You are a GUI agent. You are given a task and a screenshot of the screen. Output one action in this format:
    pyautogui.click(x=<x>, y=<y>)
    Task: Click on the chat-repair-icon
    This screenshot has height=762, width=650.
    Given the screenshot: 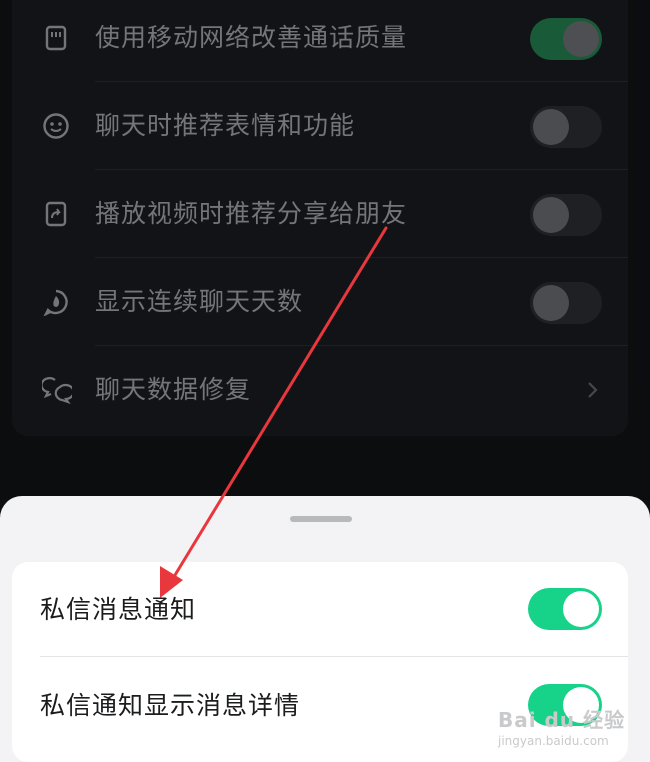 What is the action you would take?
    pyautogui.click(x=57, y=390)
    